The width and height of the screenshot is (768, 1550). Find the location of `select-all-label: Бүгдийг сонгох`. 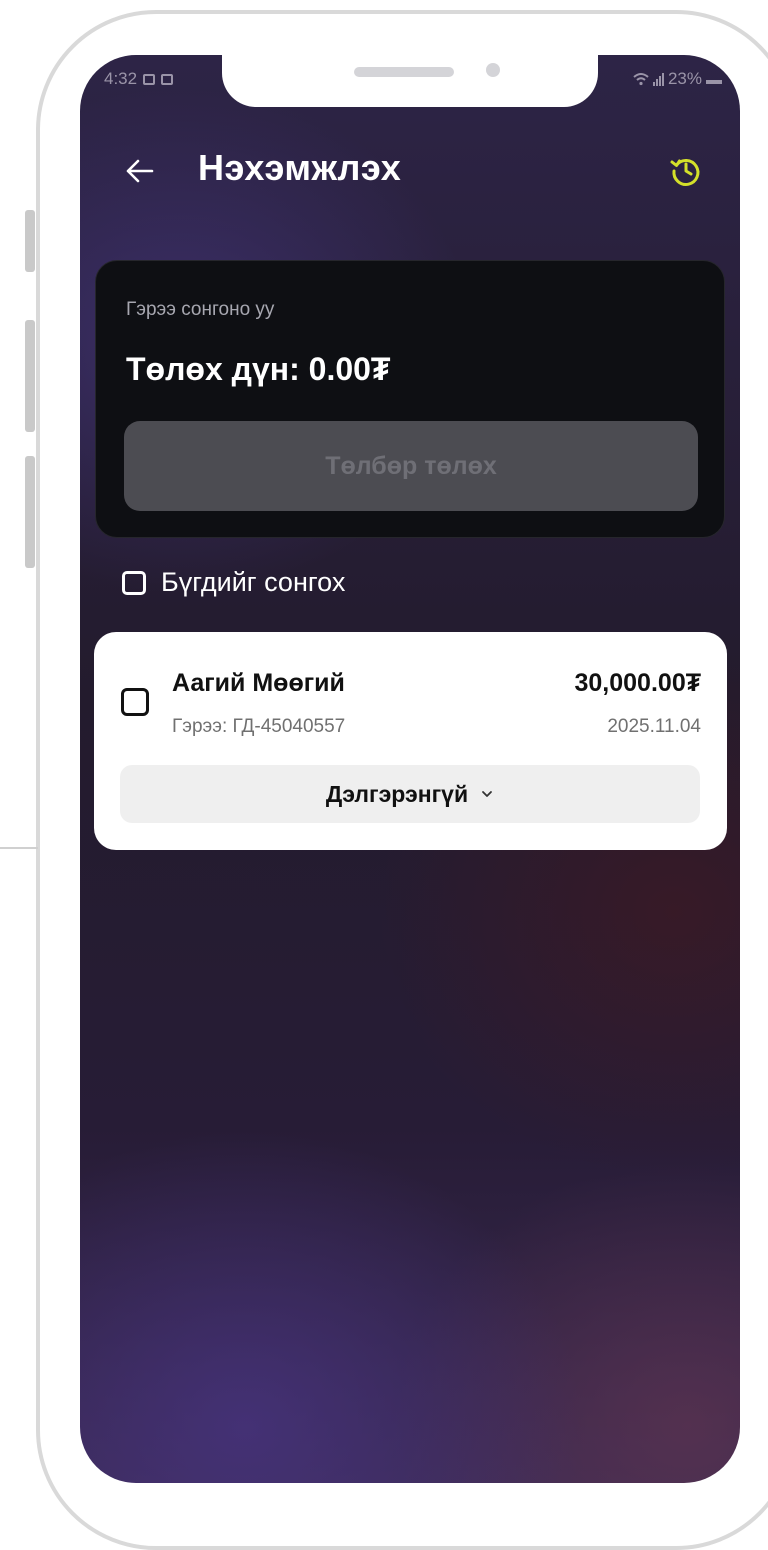

select-all-label: Бүгдийг сонгох is located at coordinates (253, 582).